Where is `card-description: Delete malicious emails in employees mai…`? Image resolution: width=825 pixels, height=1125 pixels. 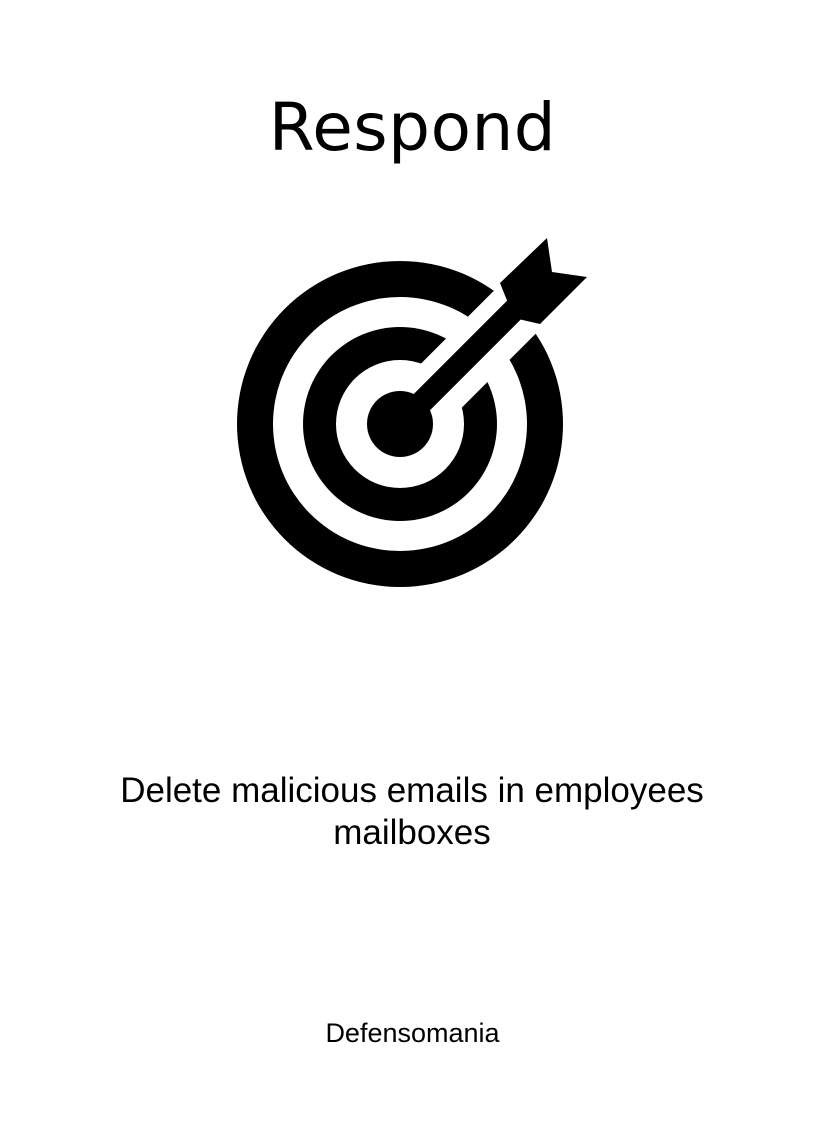
card-description: Delete malicious emails in employees mai… is located at coordinates (412, 811).